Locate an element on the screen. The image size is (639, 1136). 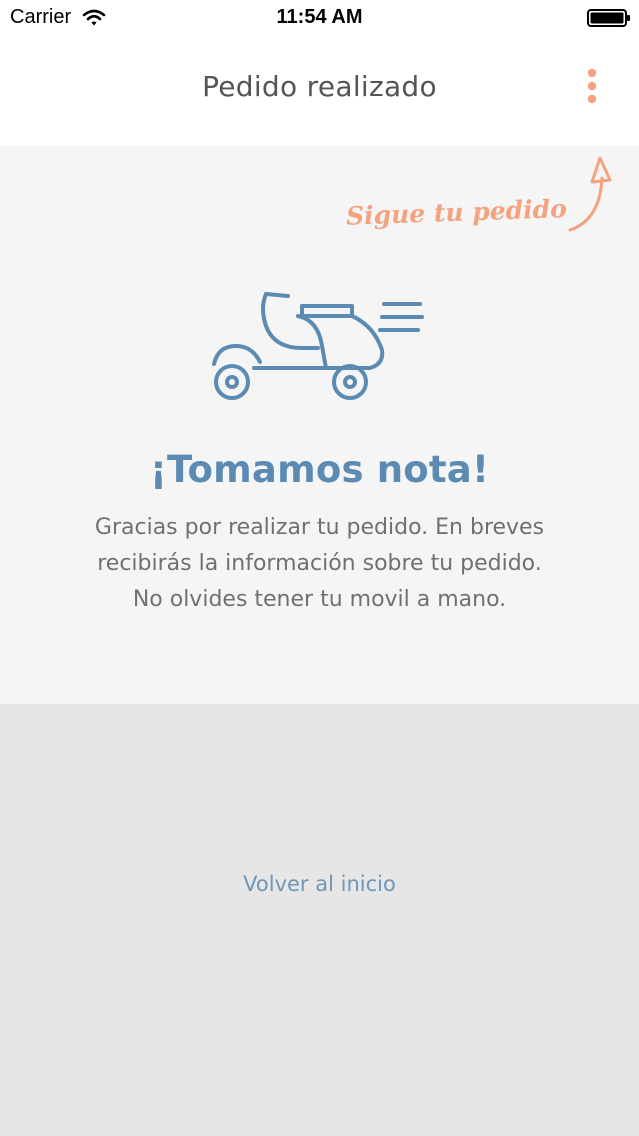
more-options-button is located at coordinates (592, 87).